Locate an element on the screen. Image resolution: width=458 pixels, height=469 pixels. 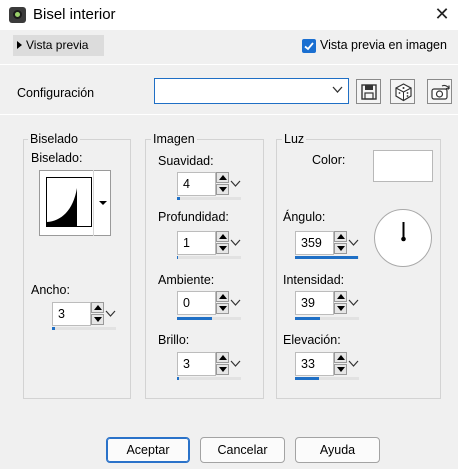
randomize-button is located at coordinates (402, 91).